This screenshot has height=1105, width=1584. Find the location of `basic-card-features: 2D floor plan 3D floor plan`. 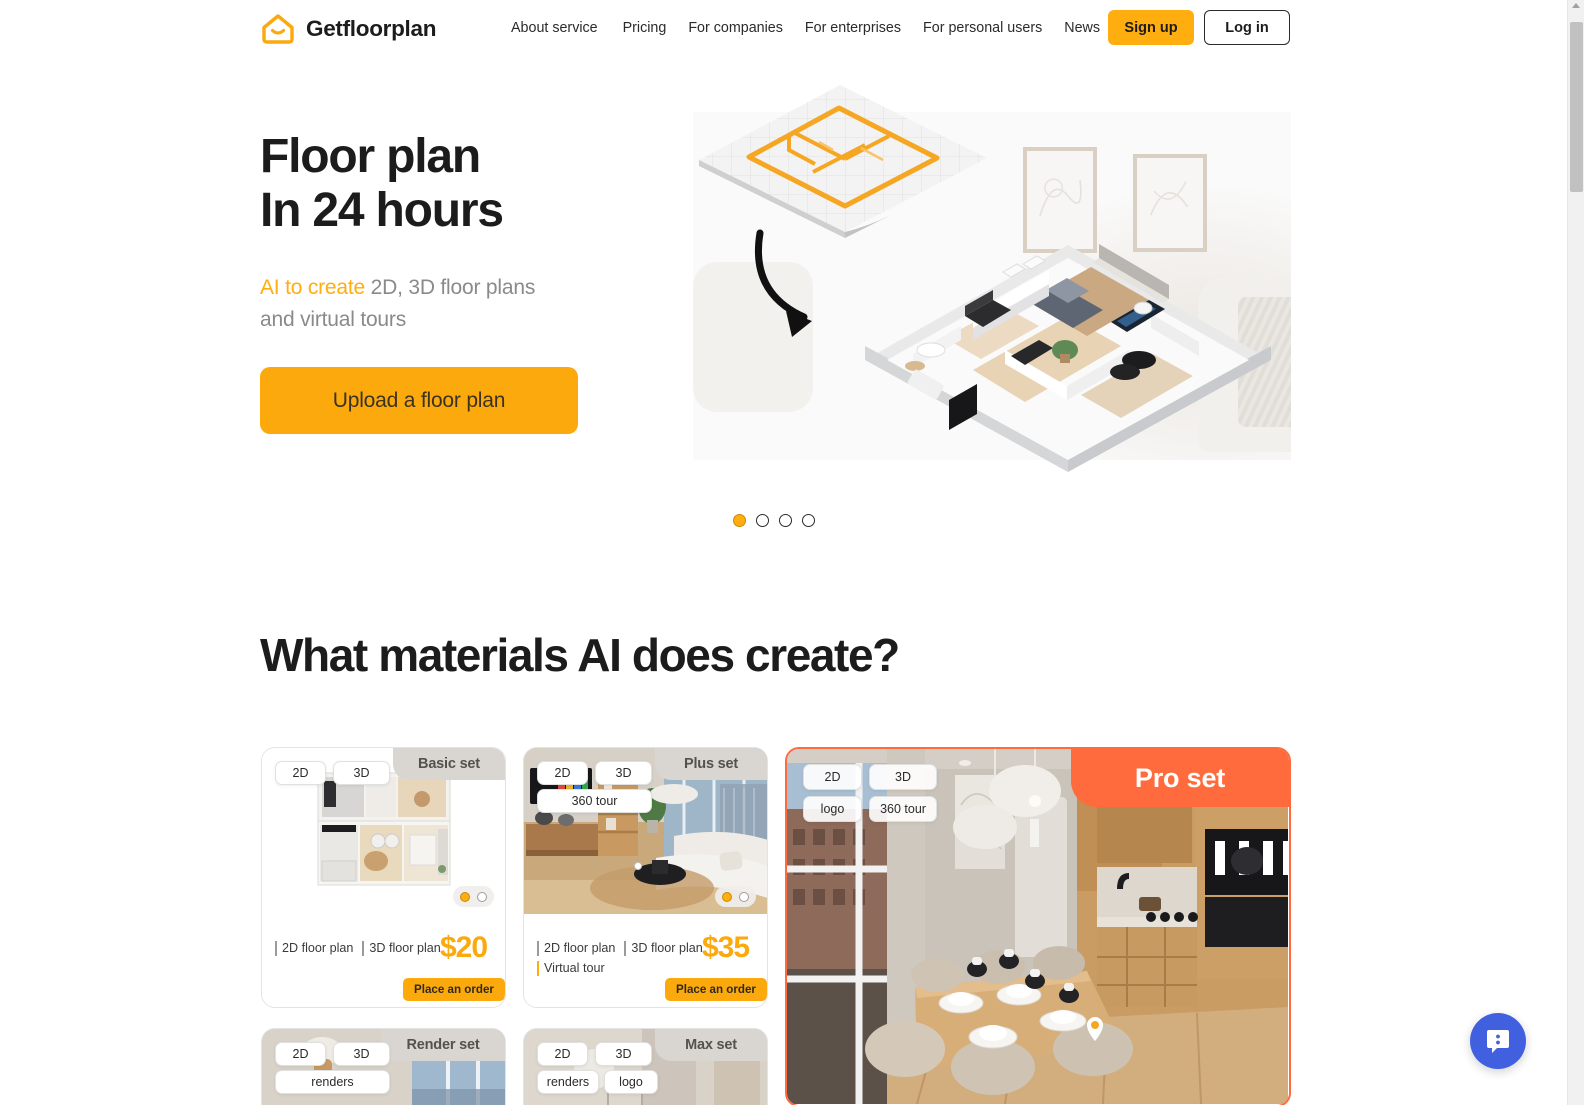

basic-card-features: 2D floor plan 3D floor plan is located at coordinates (362, 948).